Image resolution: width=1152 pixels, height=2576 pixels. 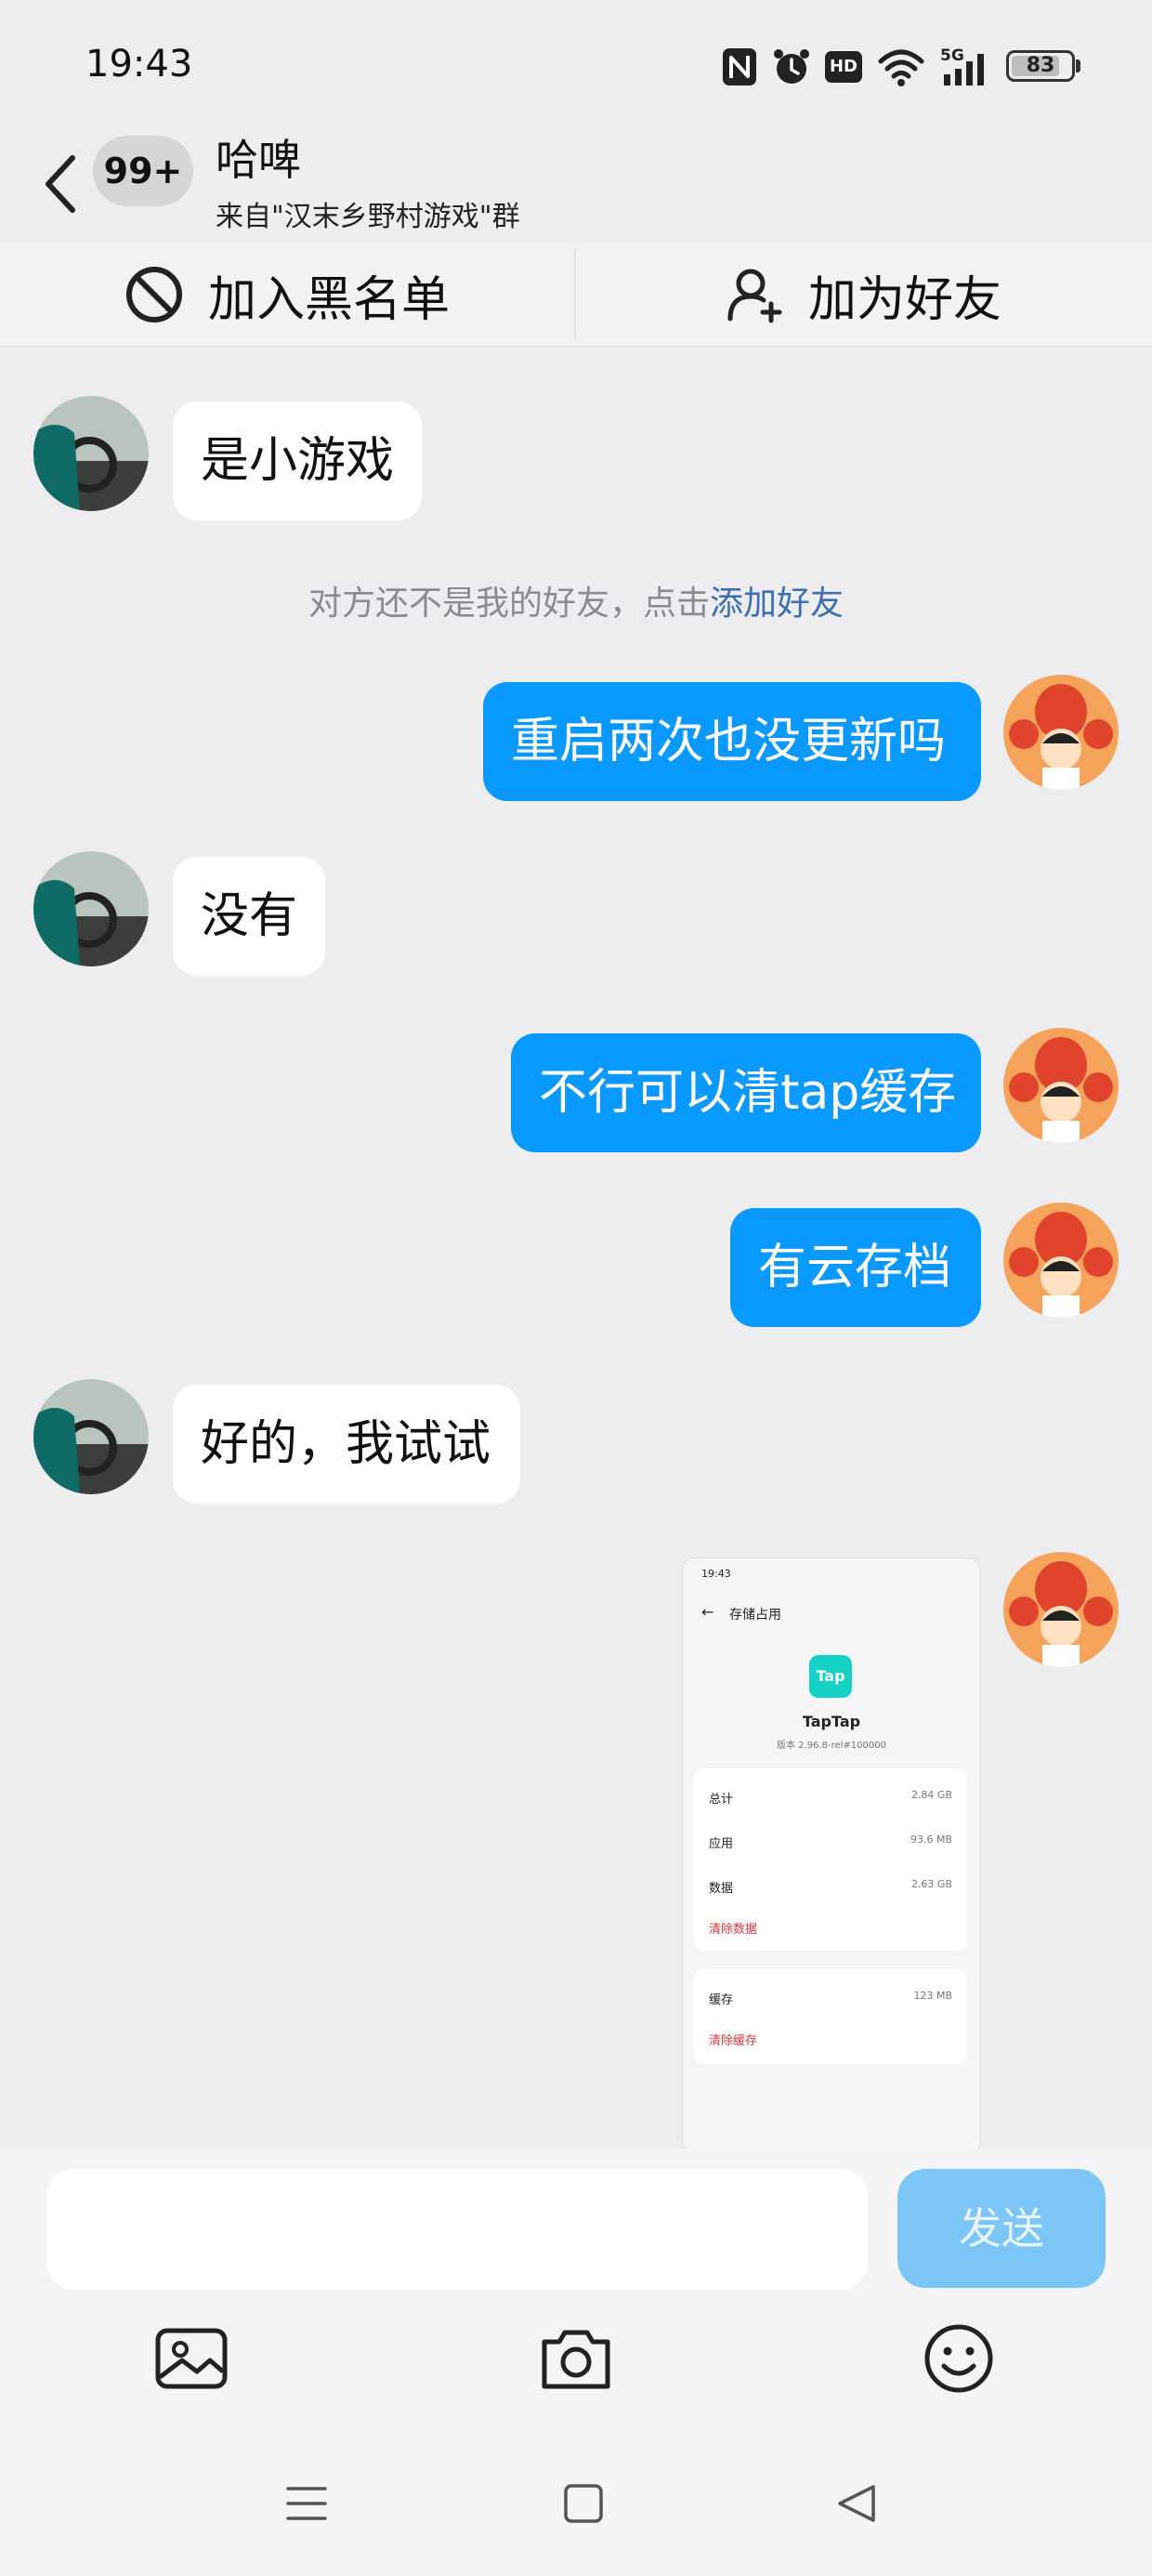 What do you see at coordinates (830, 1676) in the screenshot?
I see `taptap-app-icon: Tap` at bounding box center [830, 1676].